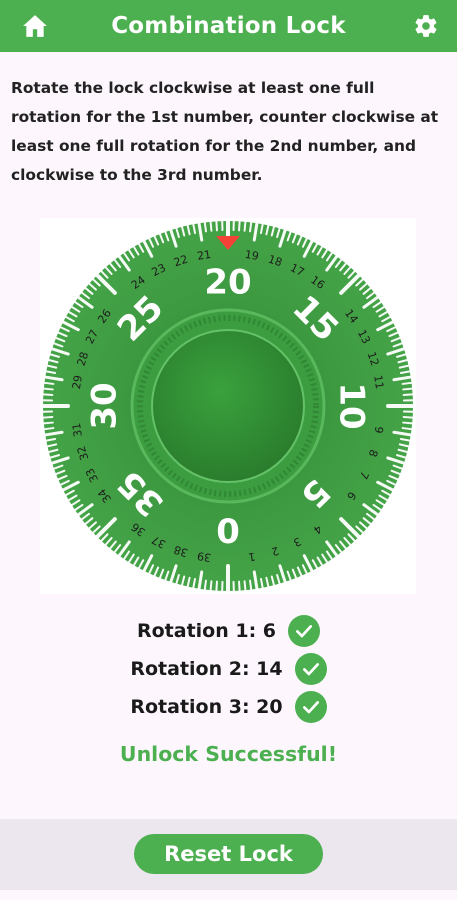 The image size is (457, 900). I want to click on settings-button, so click(426, 26).